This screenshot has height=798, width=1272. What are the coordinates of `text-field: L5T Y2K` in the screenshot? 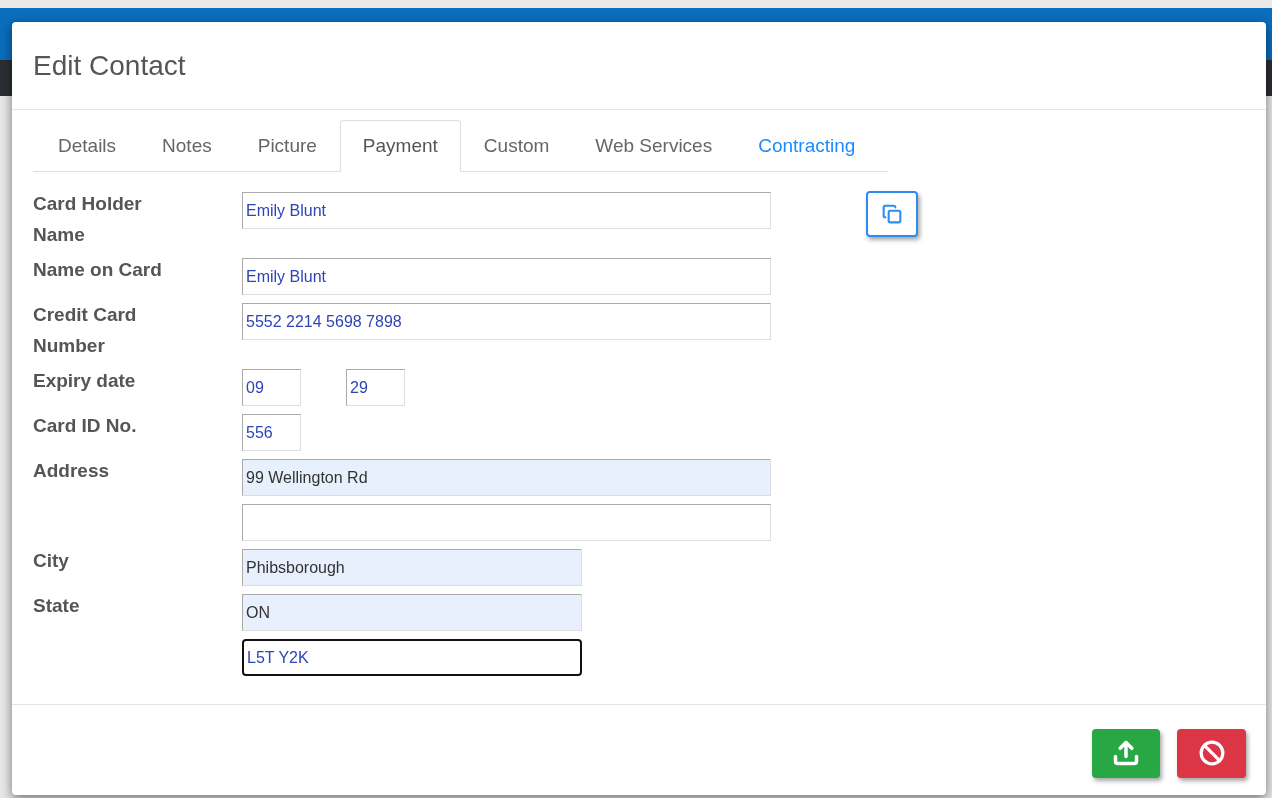 It's located at (412, 657).